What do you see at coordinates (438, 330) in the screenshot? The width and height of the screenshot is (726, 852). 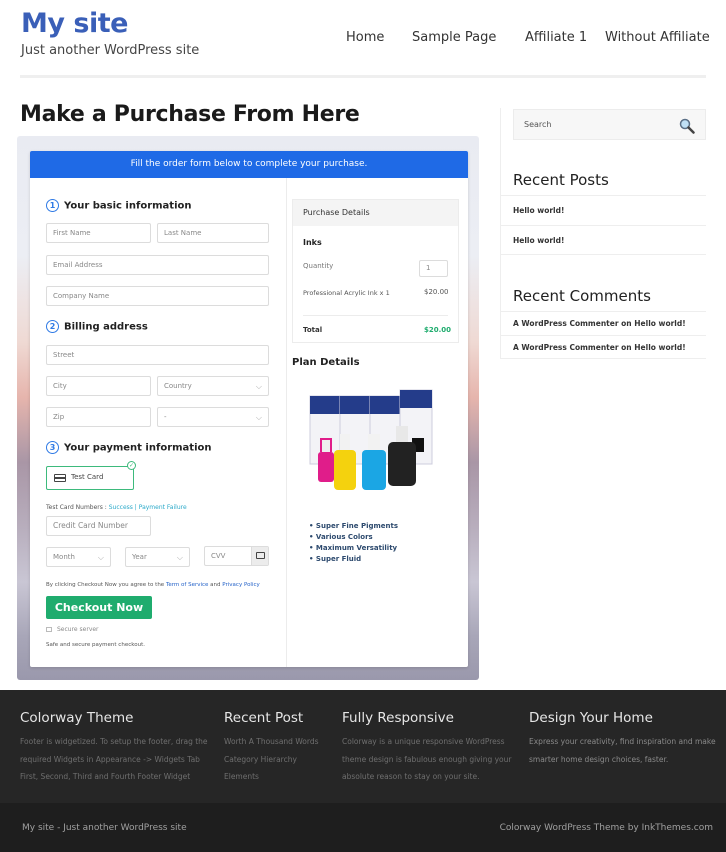 I see `total-value: $20.00` at bounding box center [438, 330].